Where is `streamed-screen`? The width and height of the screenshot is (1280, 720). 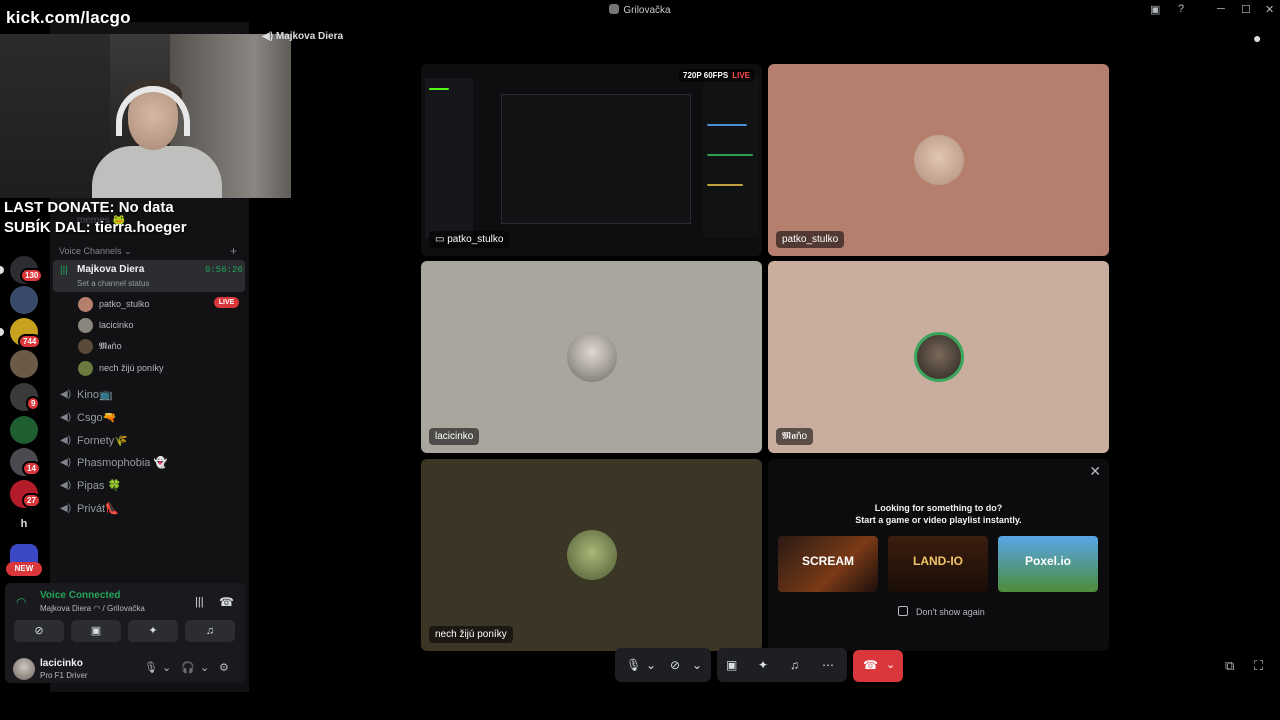 streamed-screen is located at coordinates (591, 160).